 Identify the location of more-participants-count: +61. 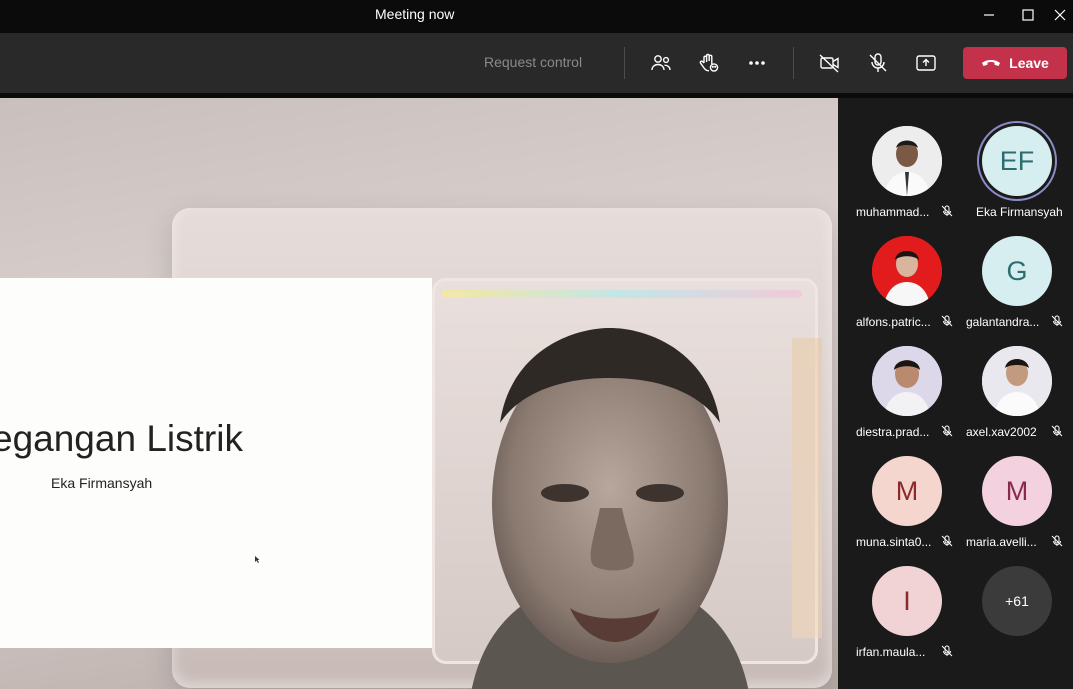
(1017, 601).